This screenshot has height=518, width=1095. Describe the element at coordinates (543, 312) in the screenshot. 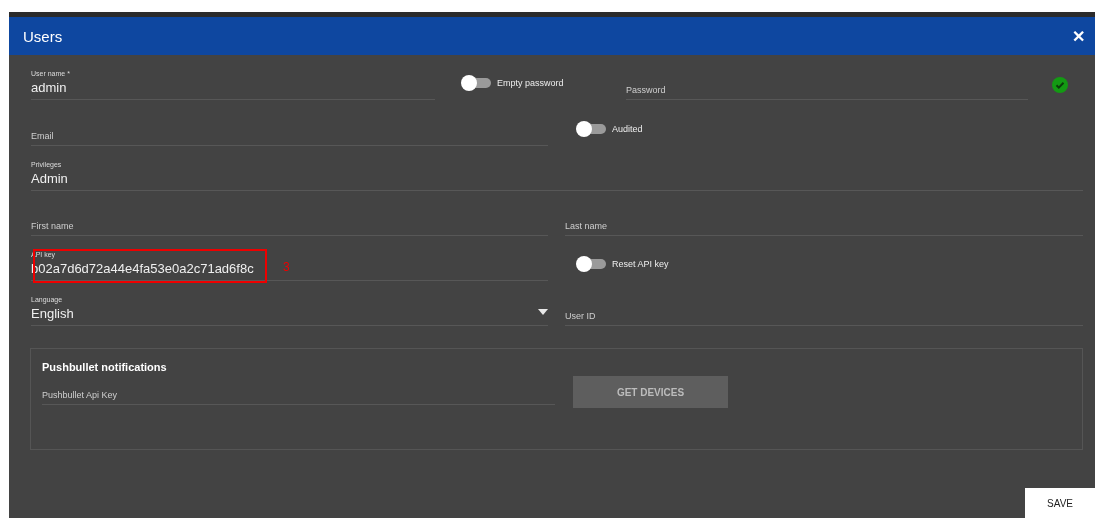

I see `caret-icon` at that location.